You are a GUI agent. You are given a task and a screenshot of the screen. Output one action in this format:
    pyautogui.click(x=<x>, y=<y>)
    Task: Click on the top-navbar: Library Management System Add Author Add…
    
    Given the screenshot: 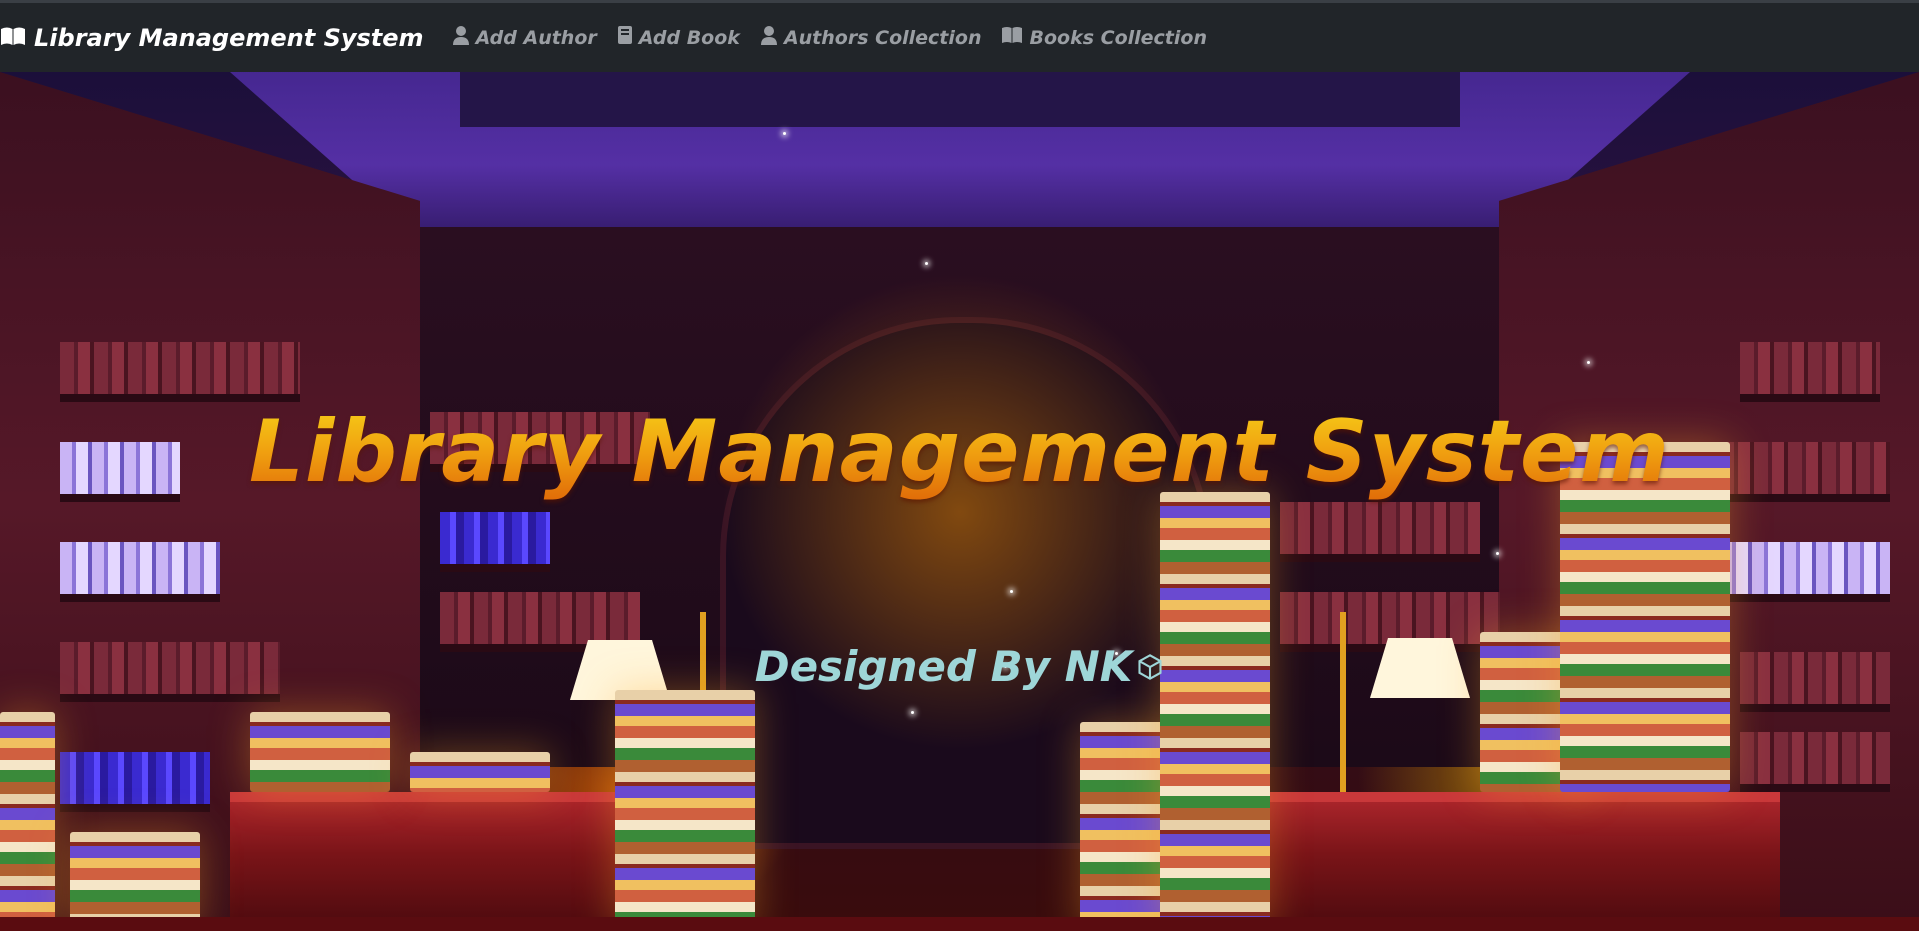 What is the action you would take?
    pyautogui.click(x=959, y=36)
    